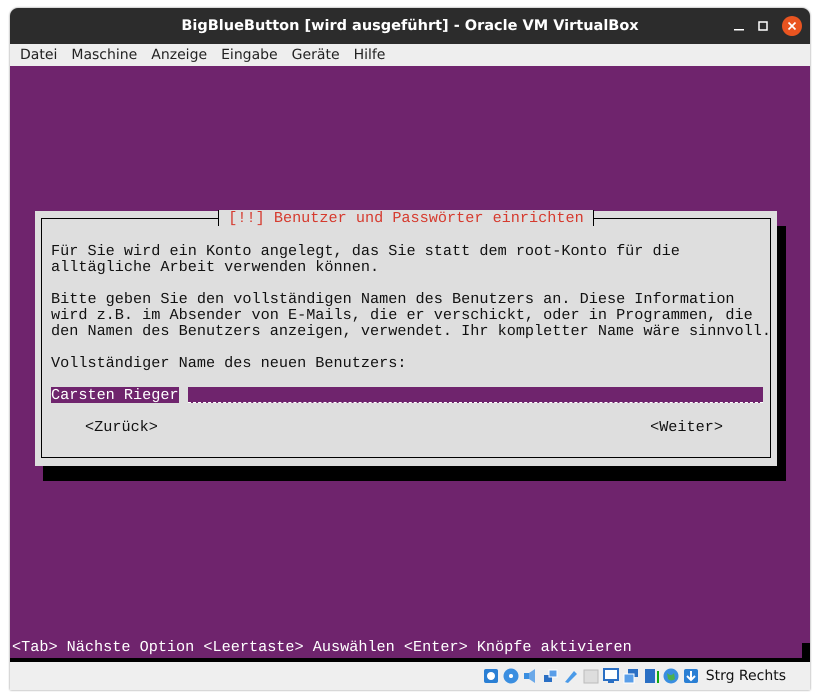  Describe the element at coordinates (686, 427) in the screenshot. I see `next-button: <Weiter>` at that location.